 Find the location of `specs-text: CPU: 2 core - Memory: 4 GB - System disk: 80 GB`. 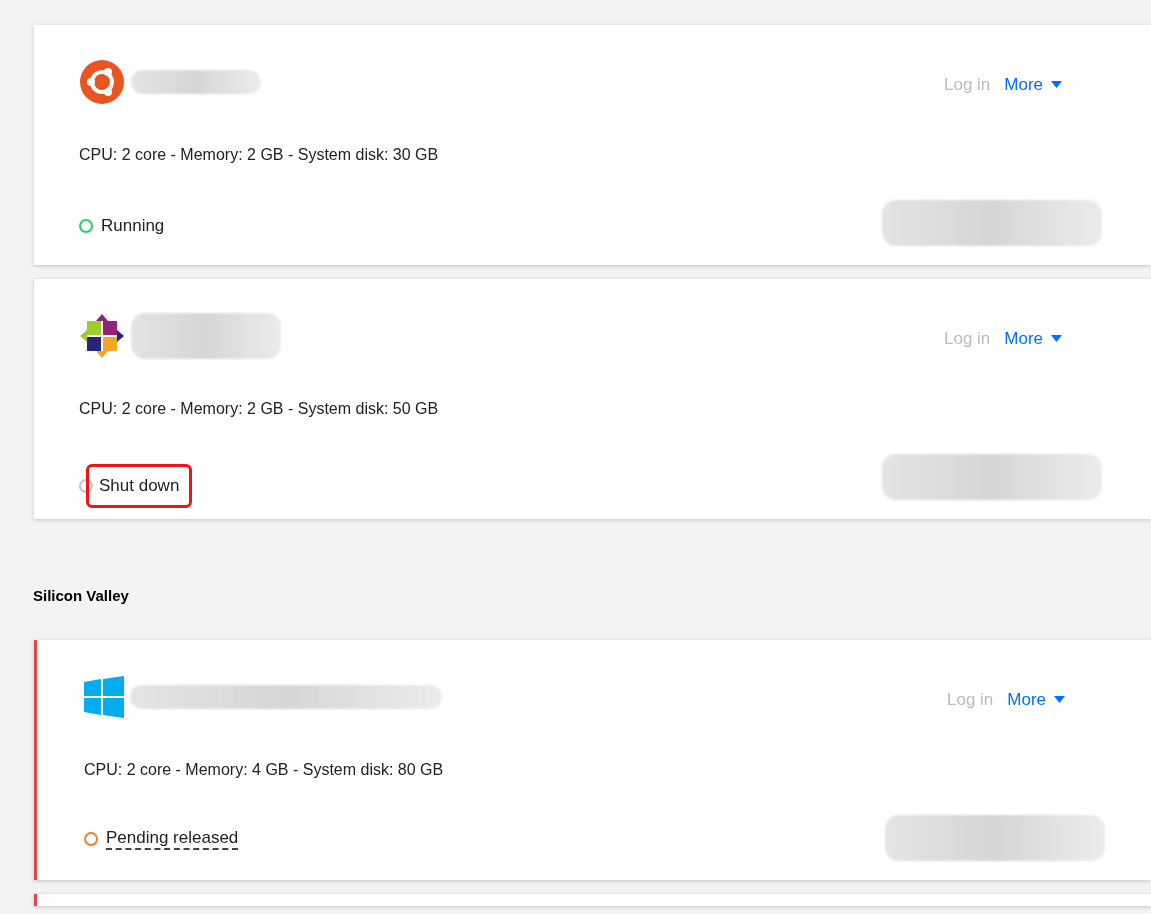

specs-text: CPU: 2 core - Memory: 4 GB - System disk: 80 GB is located at coordinates (264, 769).